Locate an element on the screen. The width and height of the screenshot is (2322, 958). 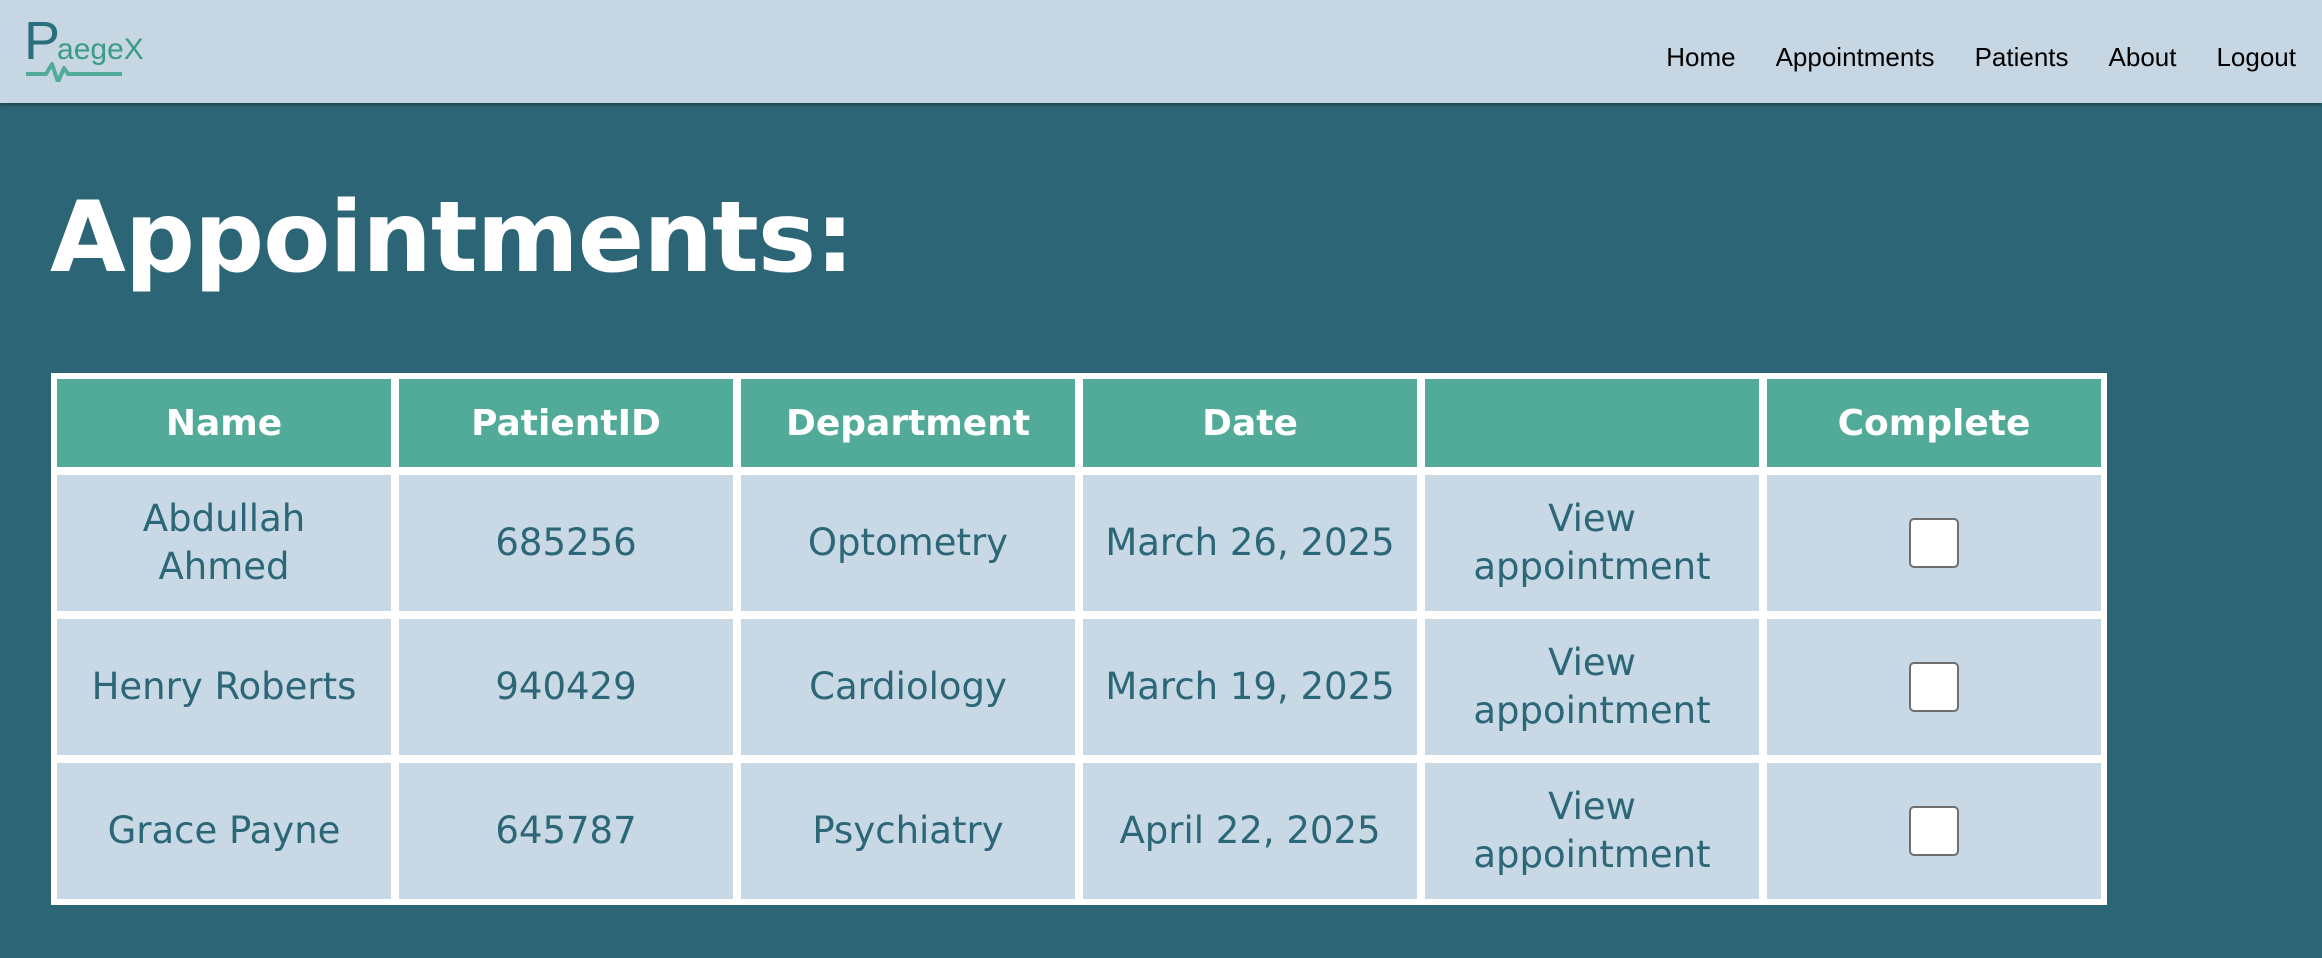
cell-patientid: 940429 is located at coordinates (566, 687).